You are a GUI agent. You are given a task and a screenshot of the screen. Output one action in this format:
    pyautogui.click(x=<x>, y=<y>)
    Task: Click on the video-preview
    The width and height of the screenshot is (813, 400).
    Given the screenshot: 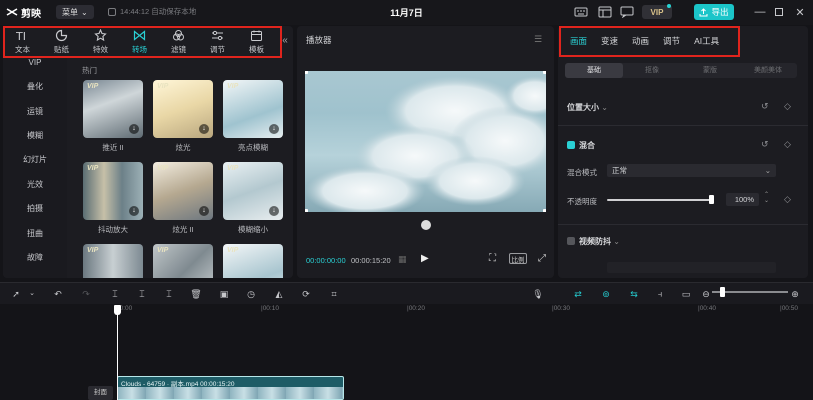 What is the action you would take?
    pyautogui.click(x=425, y=141)
    